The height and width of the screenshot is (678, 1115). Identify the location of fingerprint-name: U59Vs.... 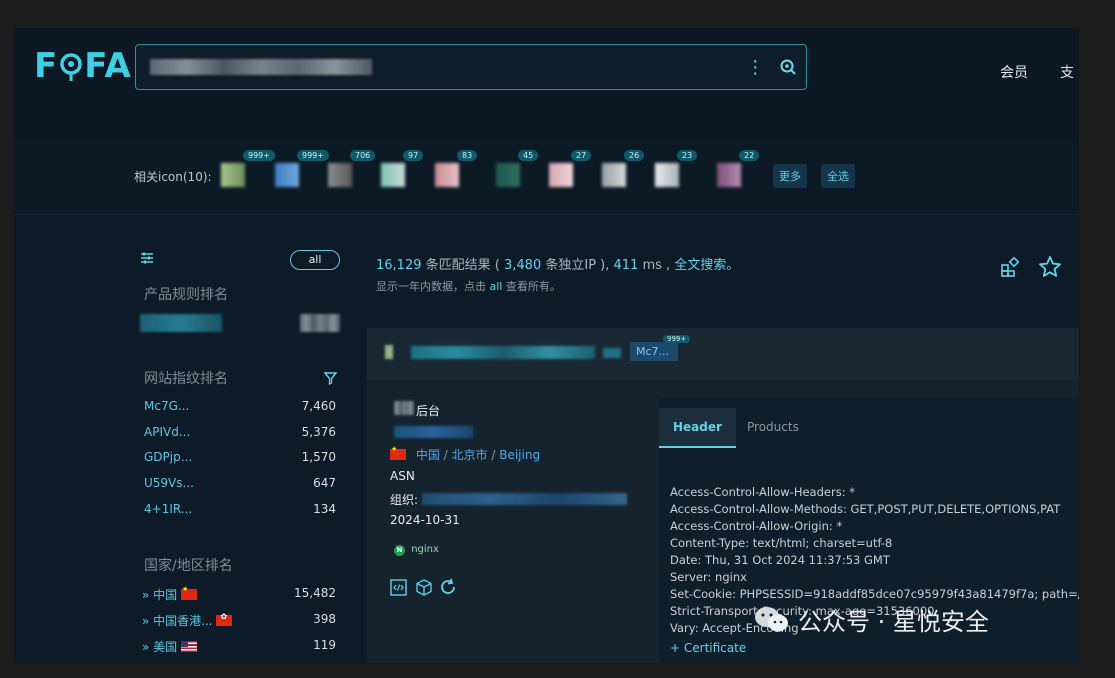
(169, 483).